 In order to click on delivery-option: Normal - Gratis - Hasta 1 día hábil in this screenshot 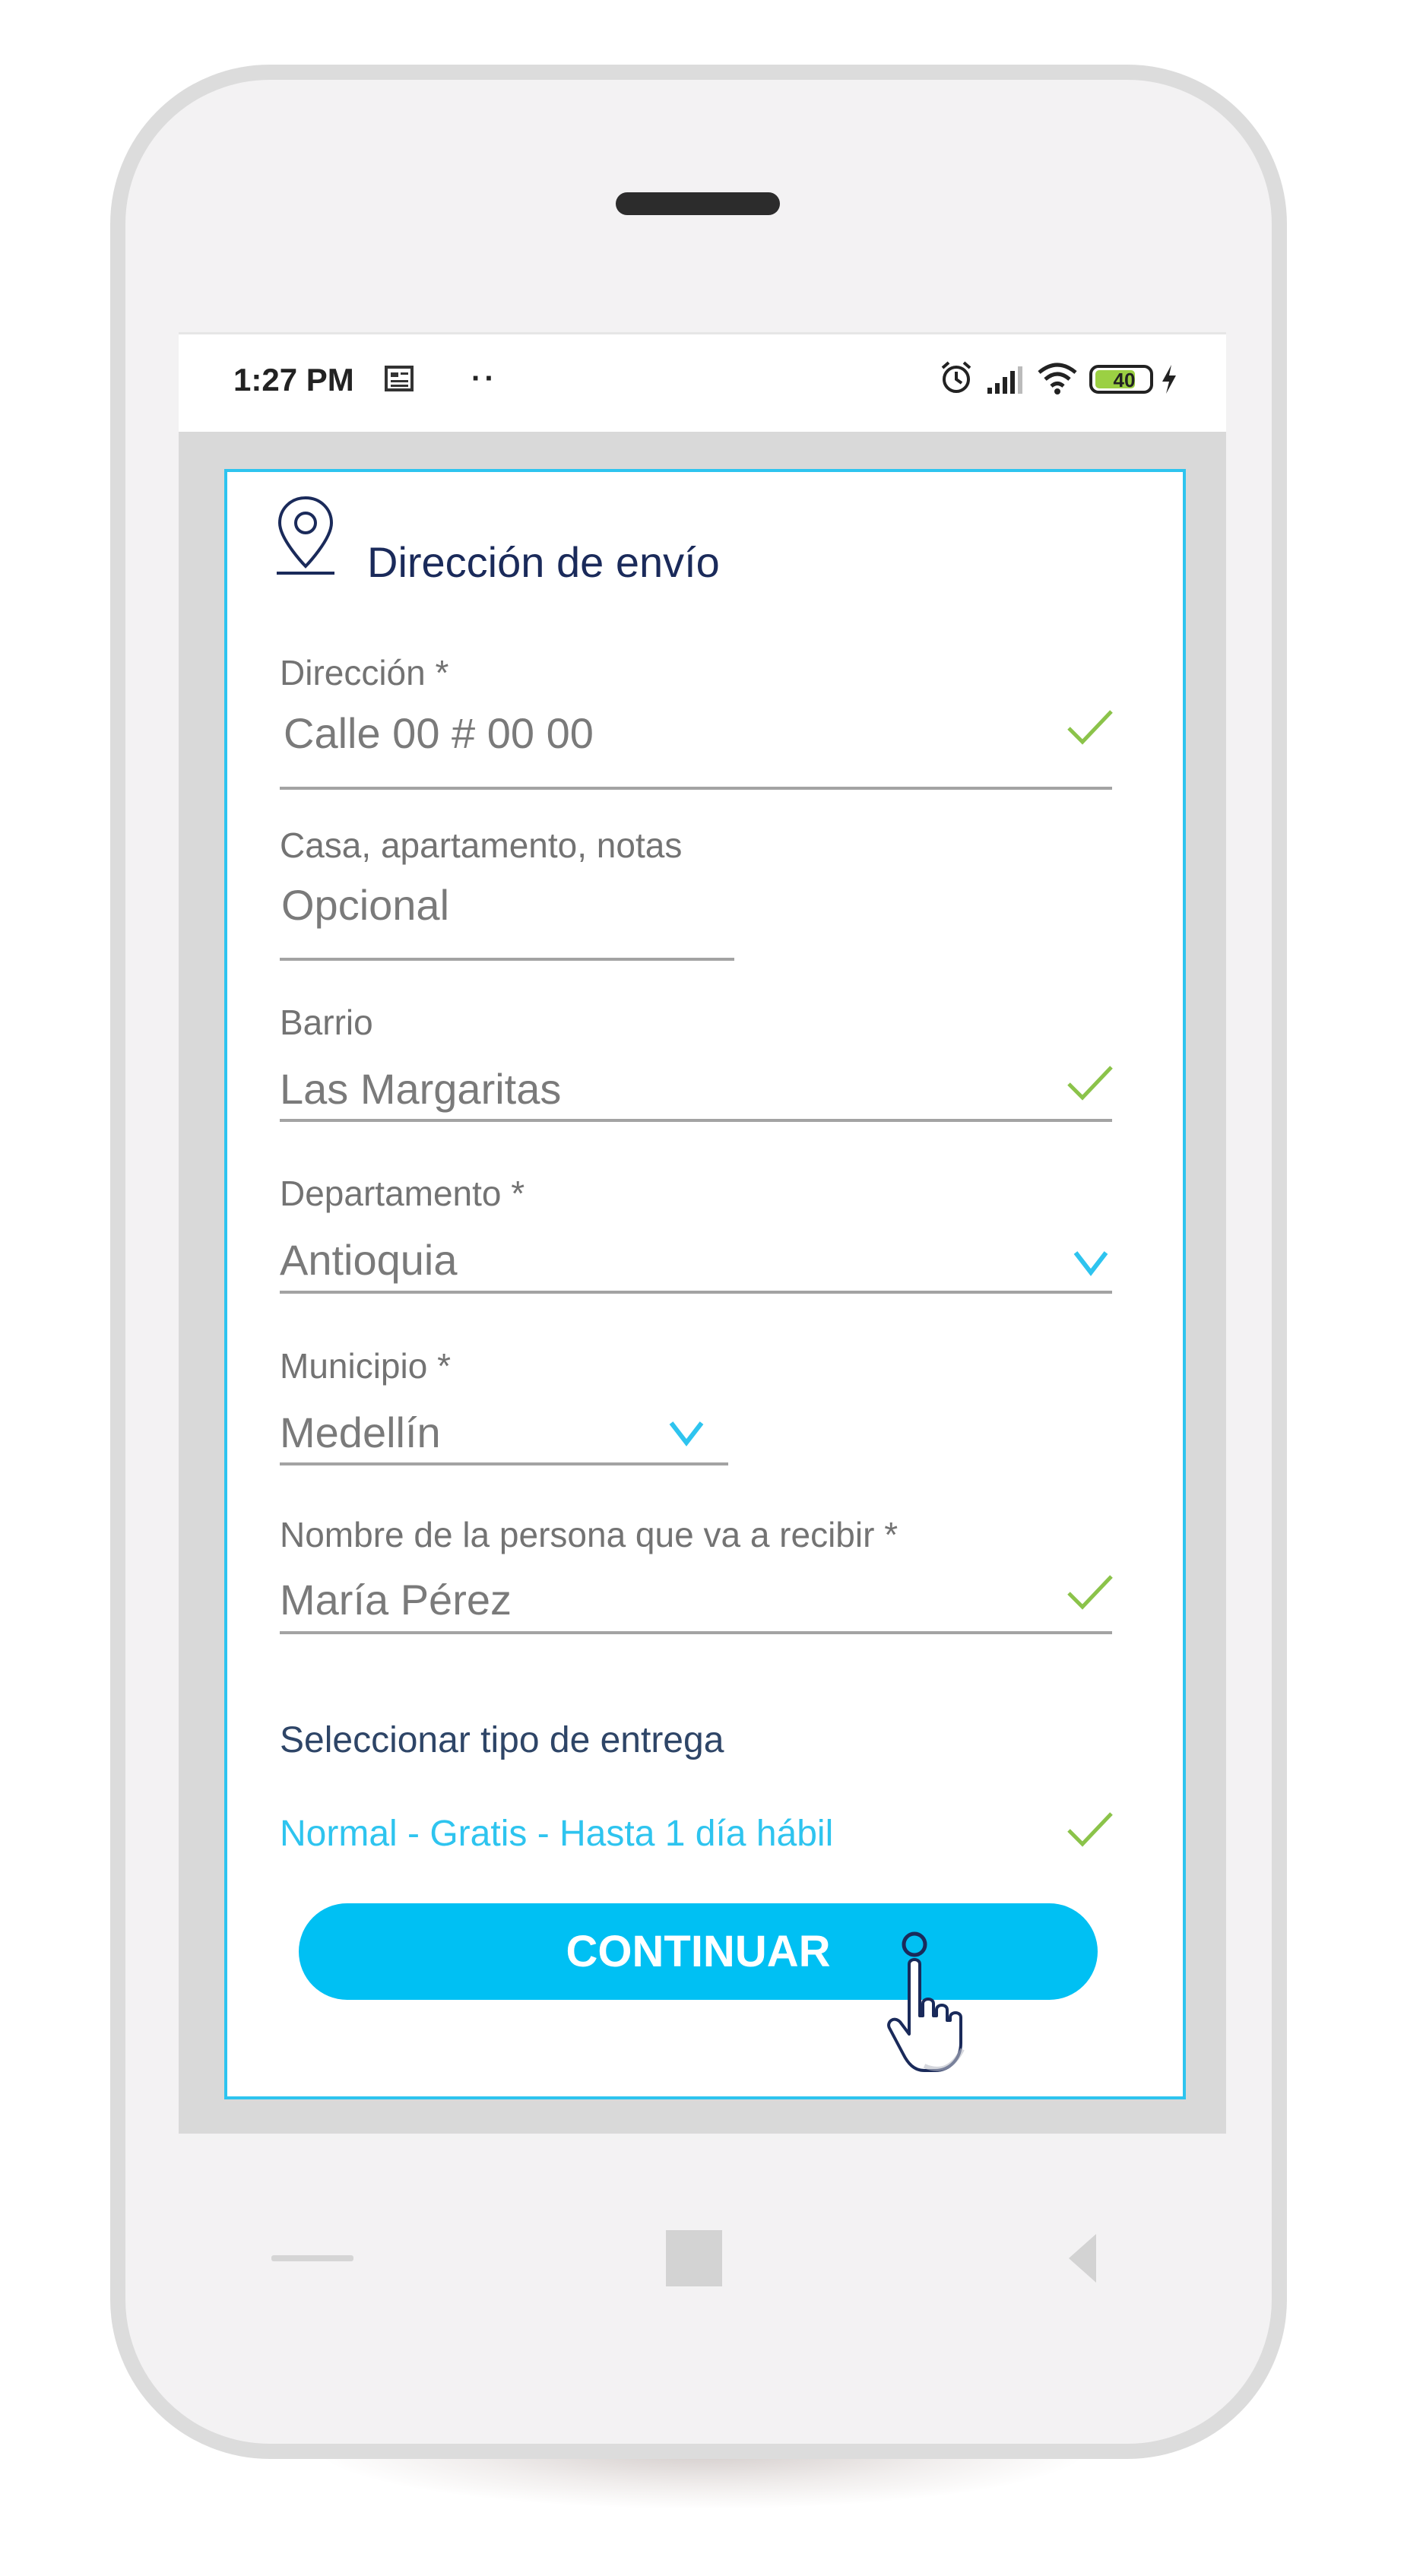, I will do `click(556, 1834)`.